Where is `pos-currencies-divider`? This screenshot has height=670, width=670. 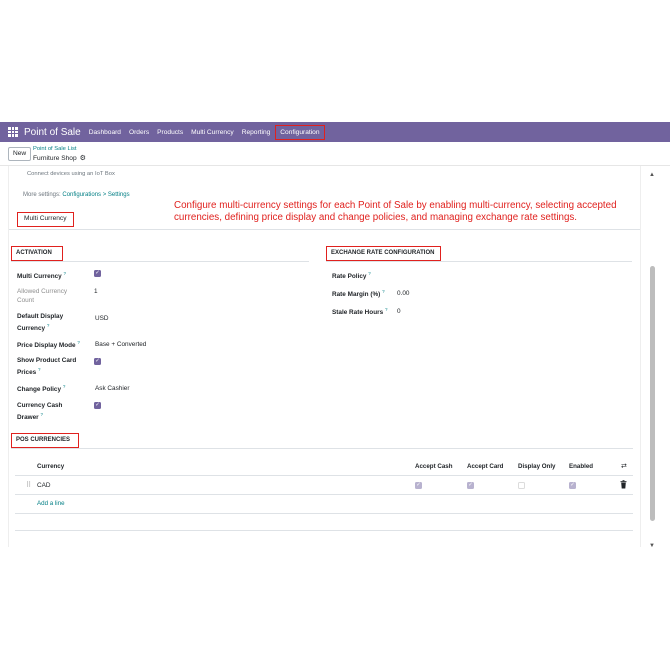
pos-currencies-divider is located at coordinates (322, 448).